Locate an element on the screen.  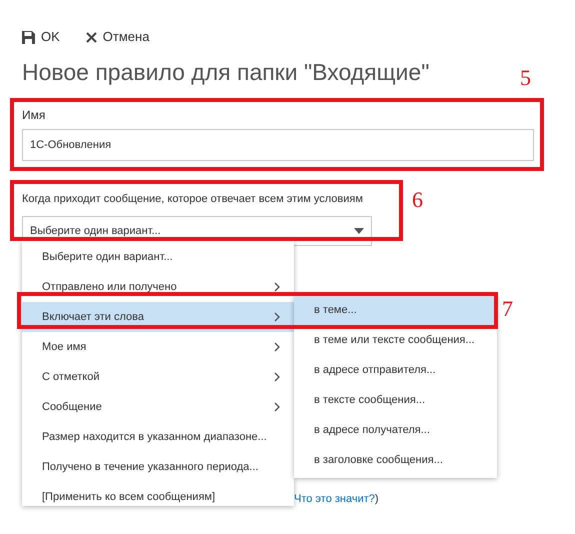
menu-item: [Применить ко всем сообщениям] is located at coordinates (158, 497).